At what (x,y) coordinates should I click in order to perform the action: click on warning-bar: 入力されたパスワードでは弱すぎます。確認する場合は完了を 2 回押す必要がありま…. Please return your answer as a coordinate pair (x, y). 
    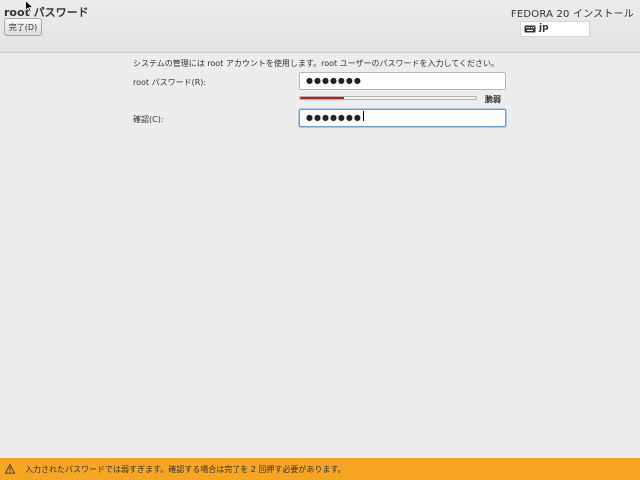
    Looking at the image, I should click on (320, 469).